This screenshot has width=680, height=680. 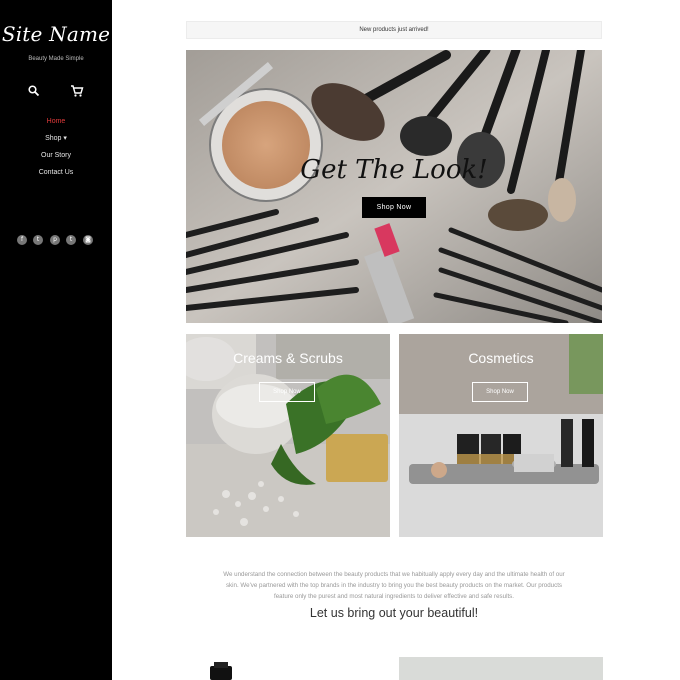 I want to click on nav-item-shop: Shop ▾, so click(x=56, y=142).